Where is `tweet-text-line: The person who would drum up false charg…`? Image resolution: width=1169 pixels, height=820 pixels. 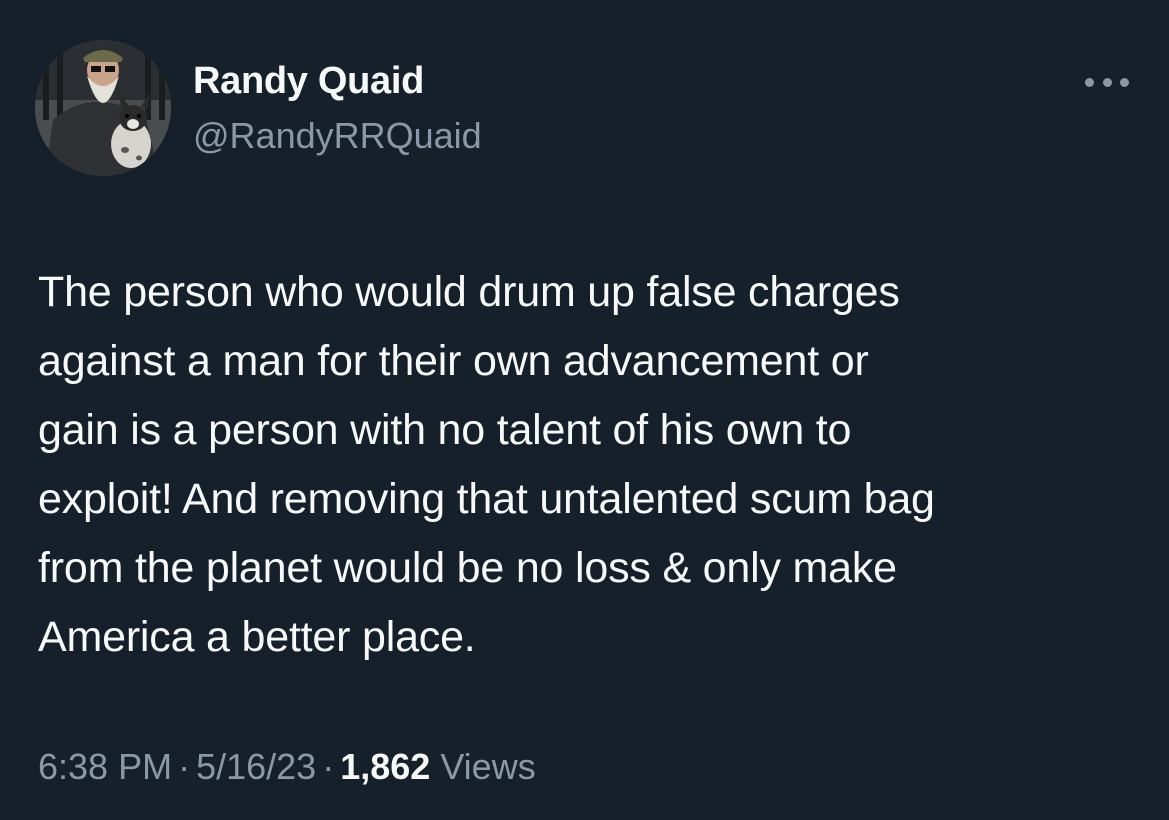
tweet-text-line: The person who would drum up false charg… is located at coordinates (469, 292).